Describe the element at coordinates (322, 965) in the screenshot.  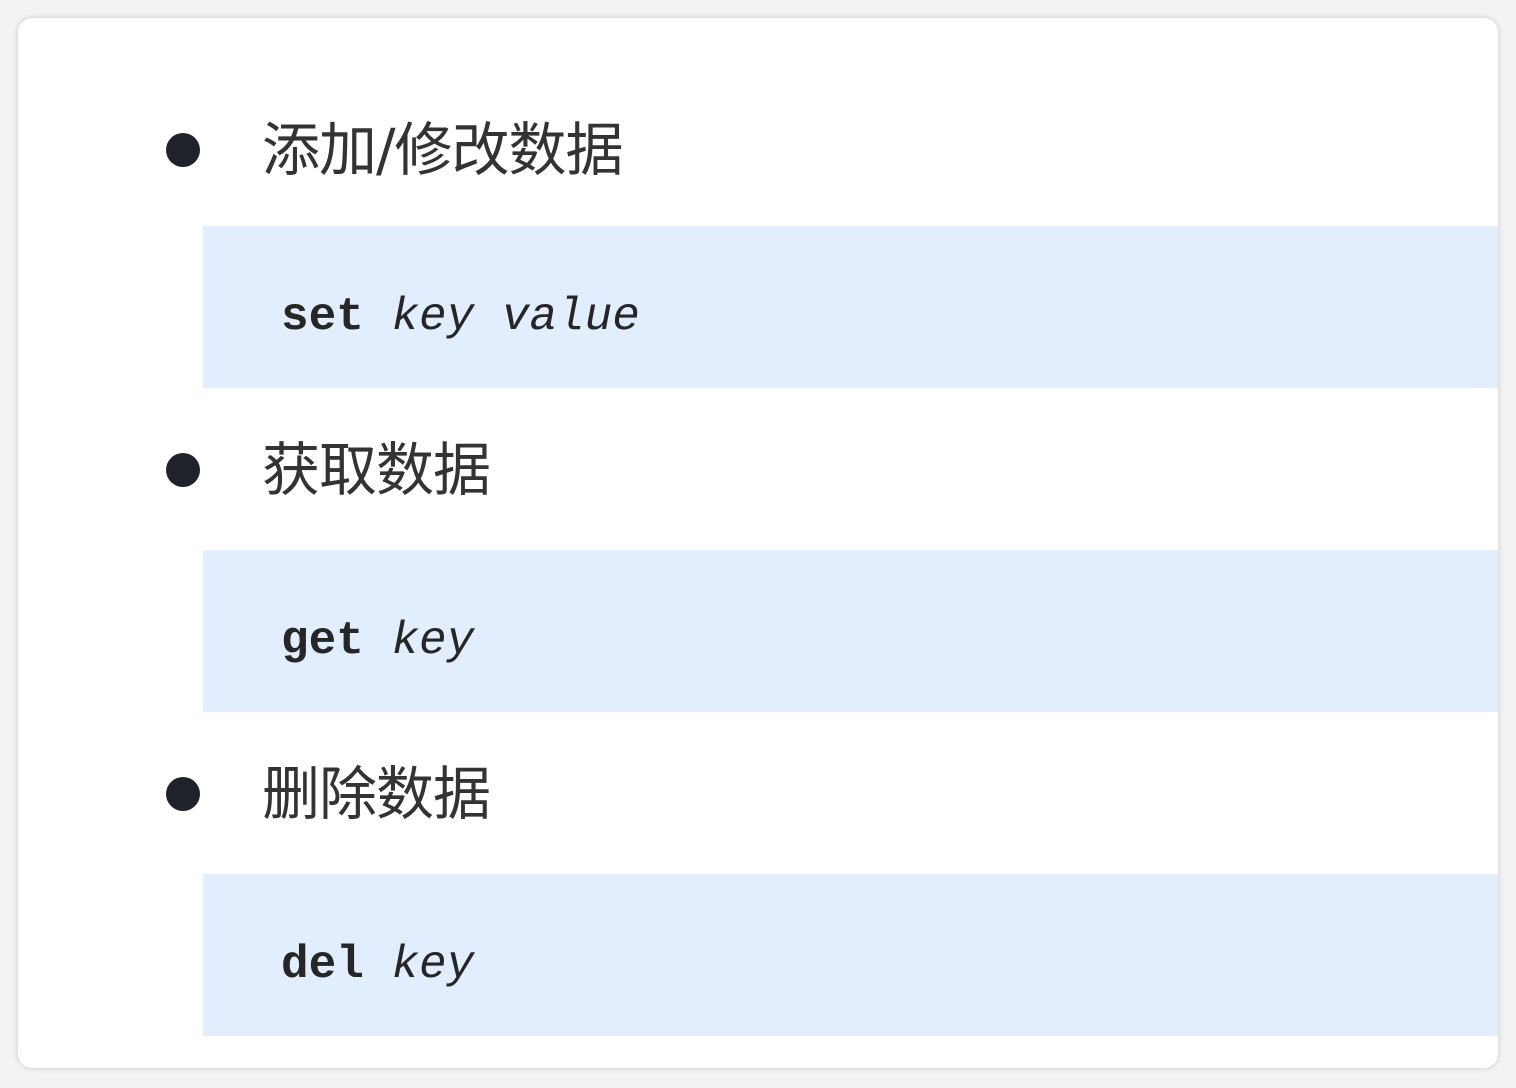
I see `command-keyword: del` at that location.